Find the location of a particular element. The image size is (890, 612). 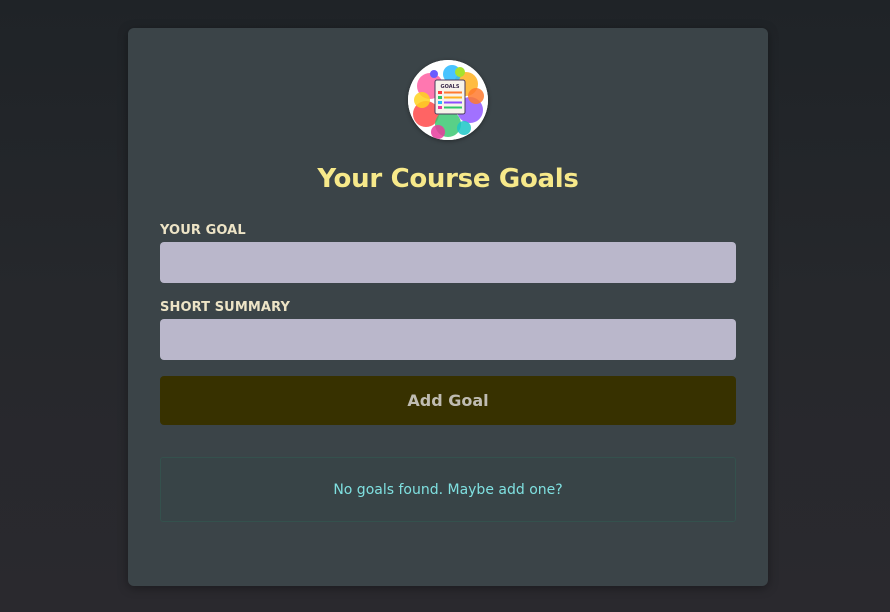

empty-state-message: No goals found. Maybe add one? is located at coordinates (448, 489).